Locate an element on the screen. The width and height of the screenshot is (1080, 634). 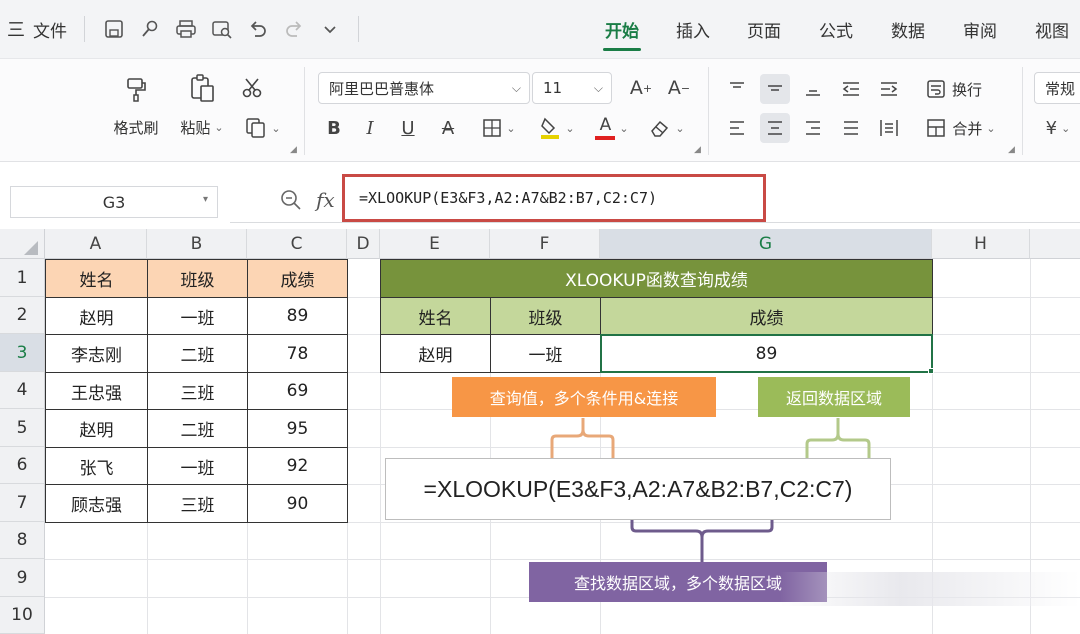
formula-breakdown: =XLOOKUP(E3&F3,A2:A7&B2:B7,C2:C7) is located at coordinates (638, 489).